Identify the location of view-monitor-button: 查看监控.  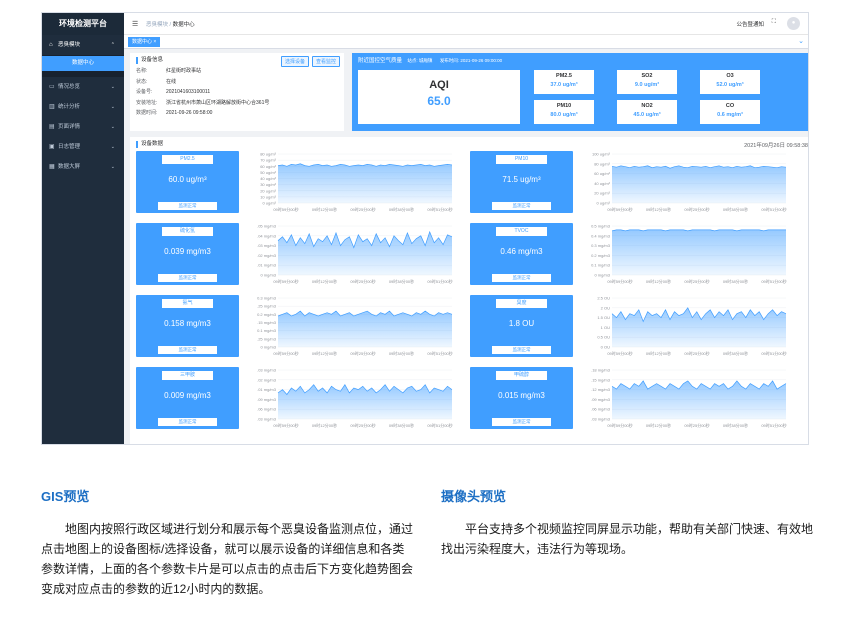
(325, 61).